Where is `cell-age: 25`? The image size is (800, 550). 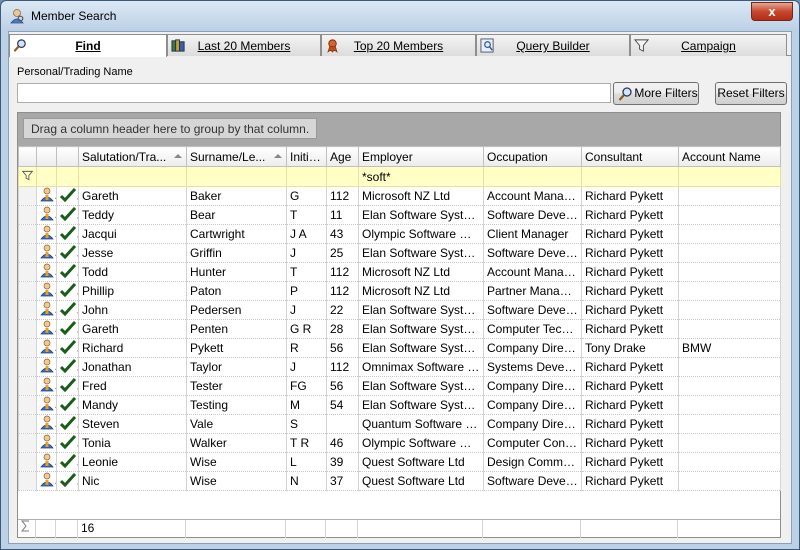 cell-age: 25 is located at coordinates (342, 253).